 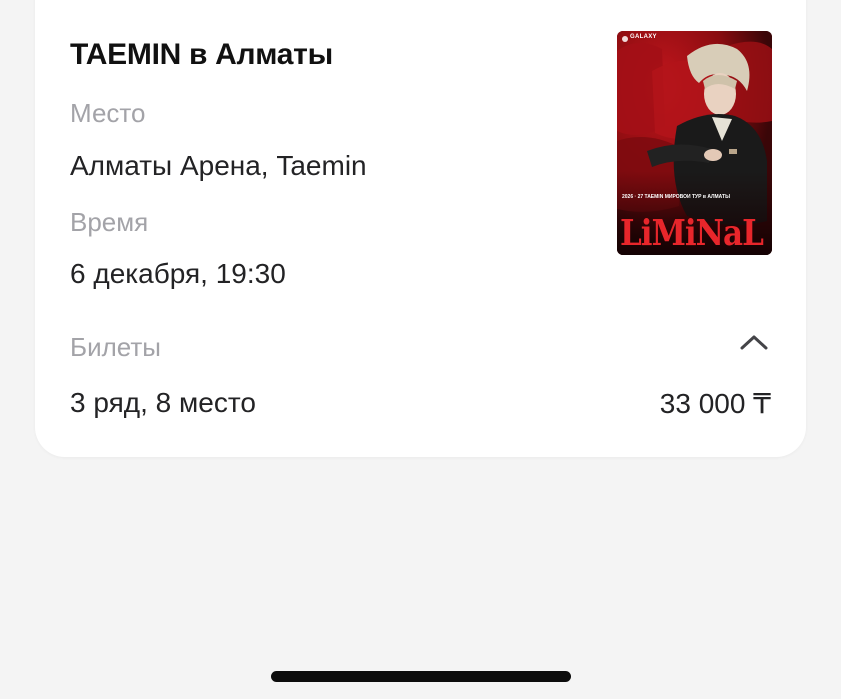 I want to click on chevron-up-icon, so click(x=754, y=342).